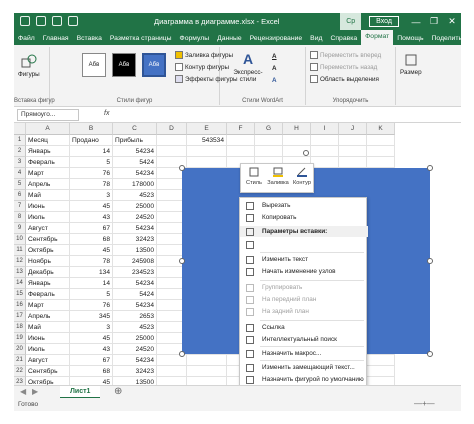 The height and width of the screenshot is (424, 474). What do you see at coordinates (91, 272) in the screenshot?
I see `cell: 134` at bounding box center [91, 272].